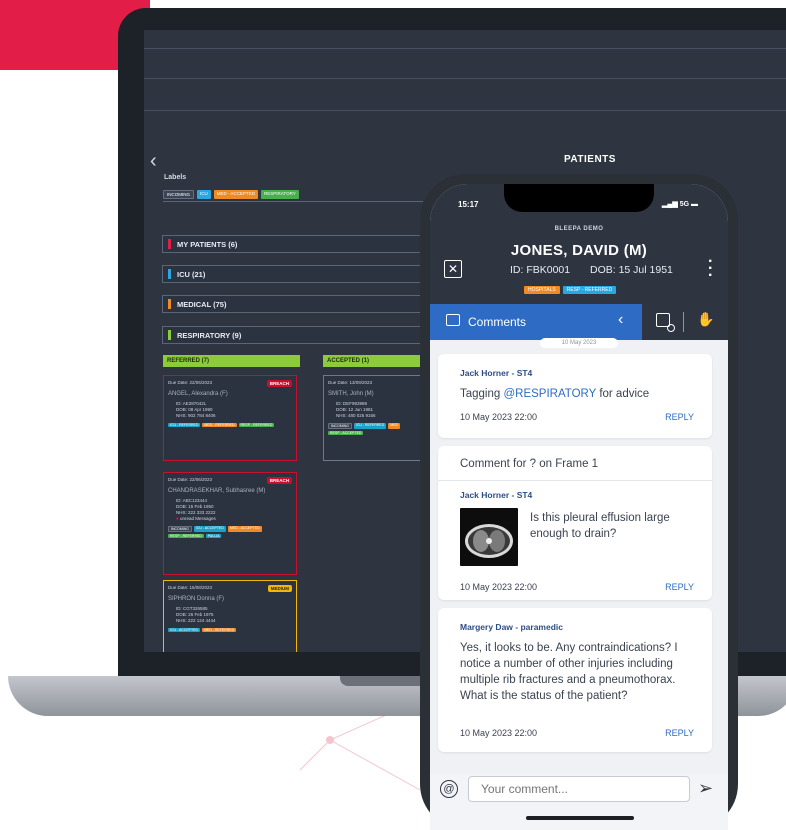 The width and height of the screenshot is (786, 830). I want to click on card-label-chip: PALLIA, so click(213, 536).